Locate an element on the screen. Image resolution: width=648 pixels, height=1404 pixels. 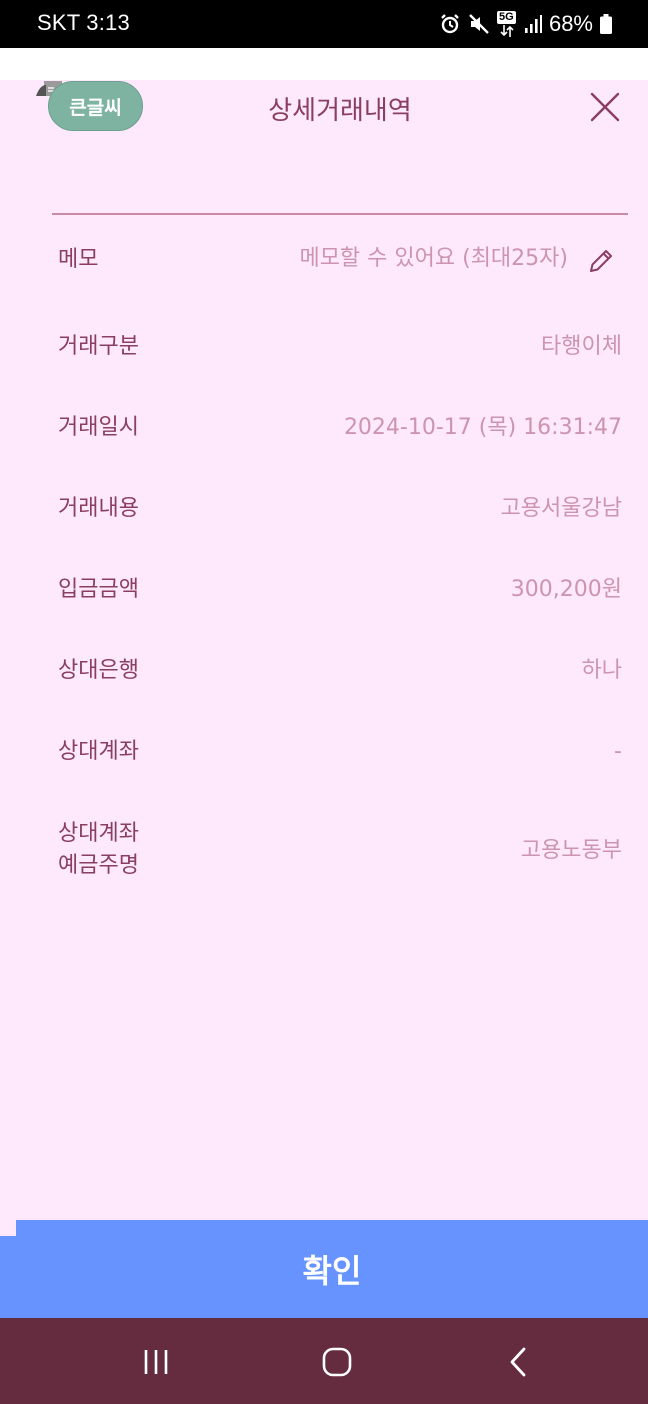
detail-value-content: 고용서울강남 is located at coordinates (561, 508).